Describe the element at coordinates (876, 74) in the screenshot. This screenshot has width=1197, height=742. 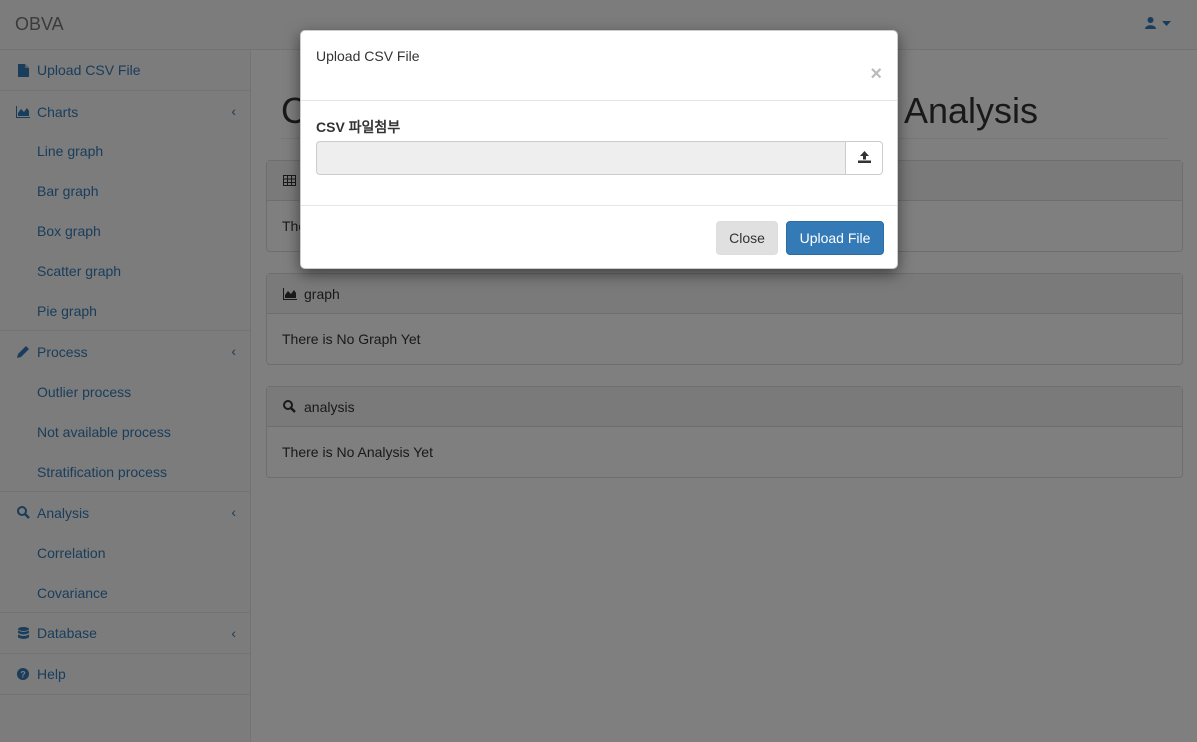
I see `close-icon: ×` at that location.